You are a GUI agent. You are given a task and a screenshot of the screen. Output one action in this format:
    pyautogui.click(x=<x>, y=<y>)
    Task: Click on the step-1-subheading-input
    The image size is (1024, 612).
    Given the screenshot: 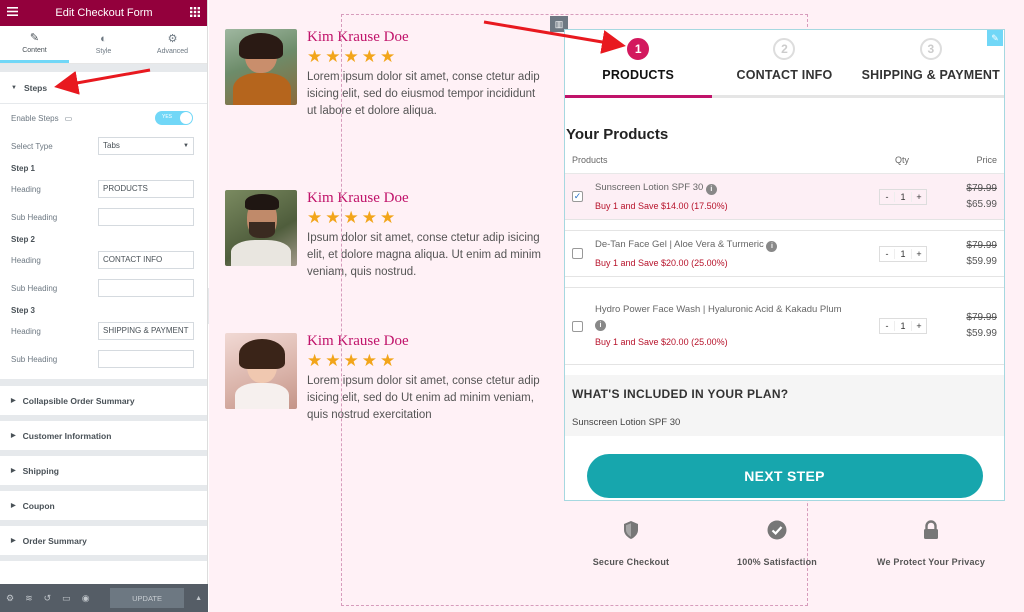 What is the action you would take?
    pyautogui.click(x=146, y=217)
    